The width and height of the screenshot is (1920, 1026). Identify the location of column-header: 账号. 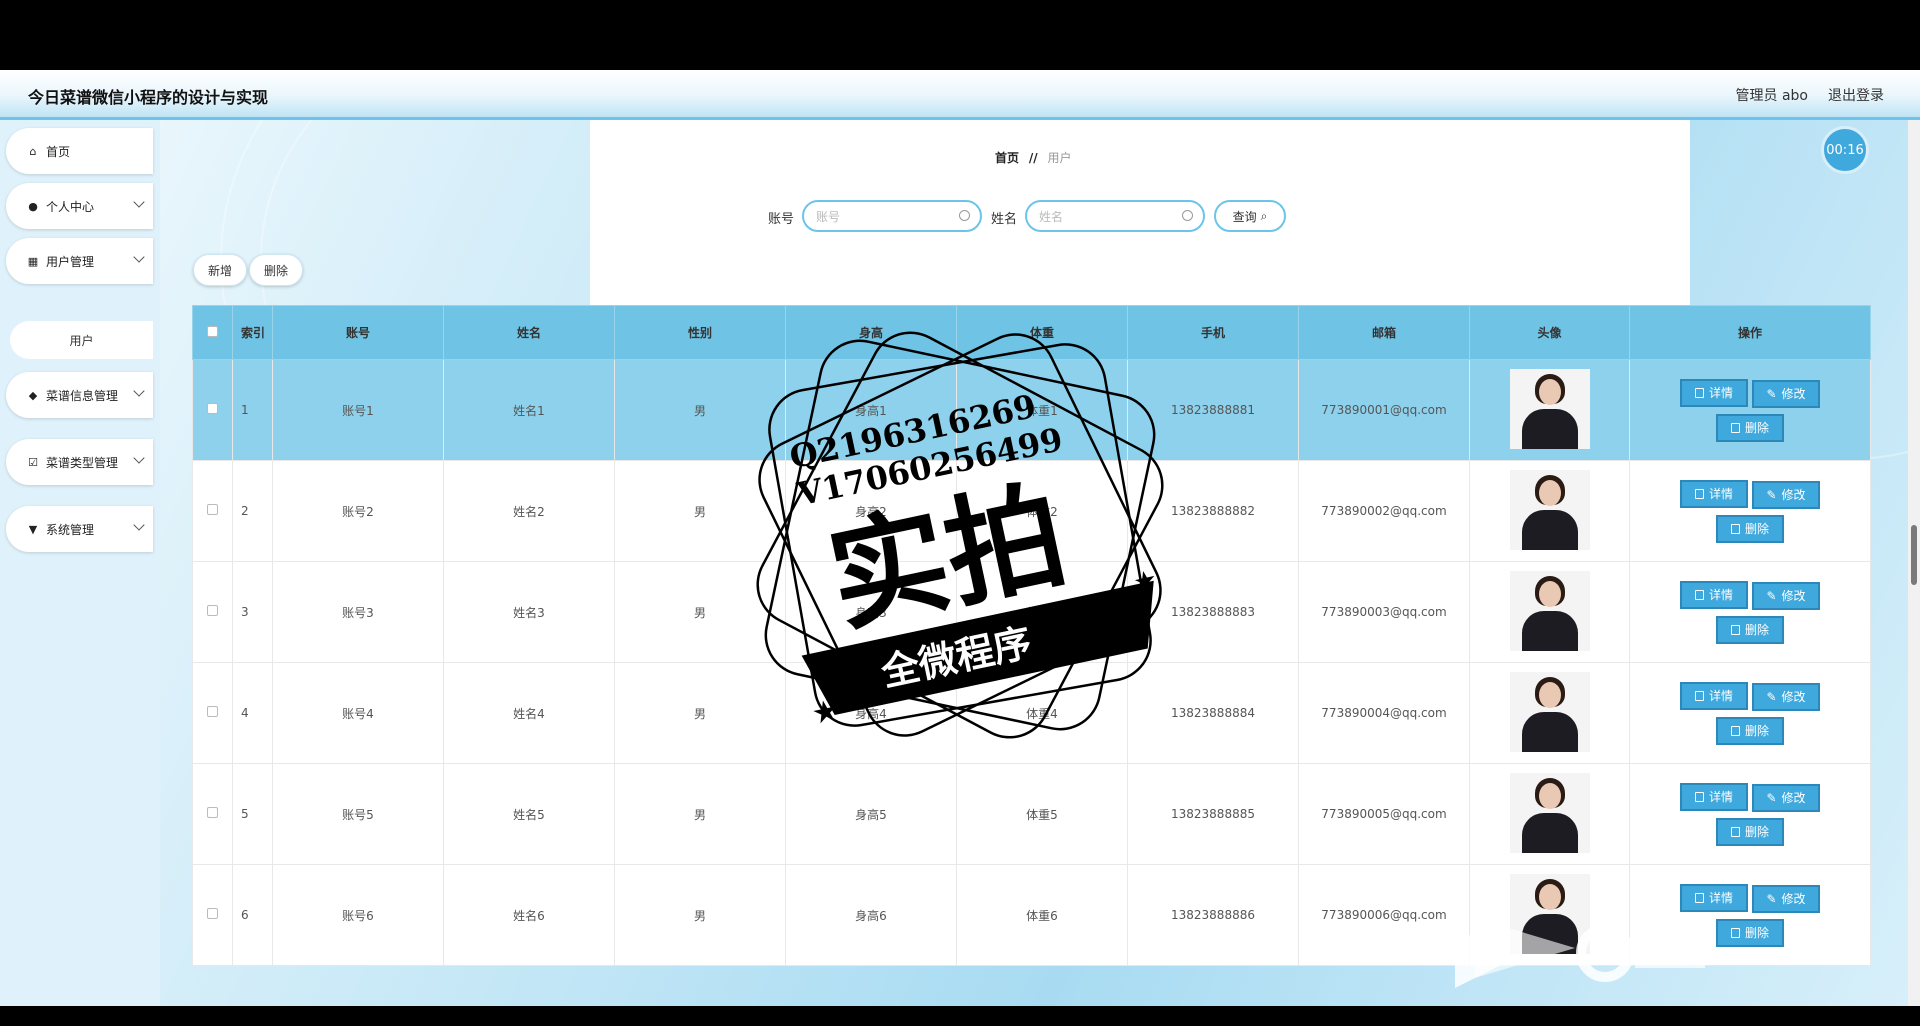
(358, 332).